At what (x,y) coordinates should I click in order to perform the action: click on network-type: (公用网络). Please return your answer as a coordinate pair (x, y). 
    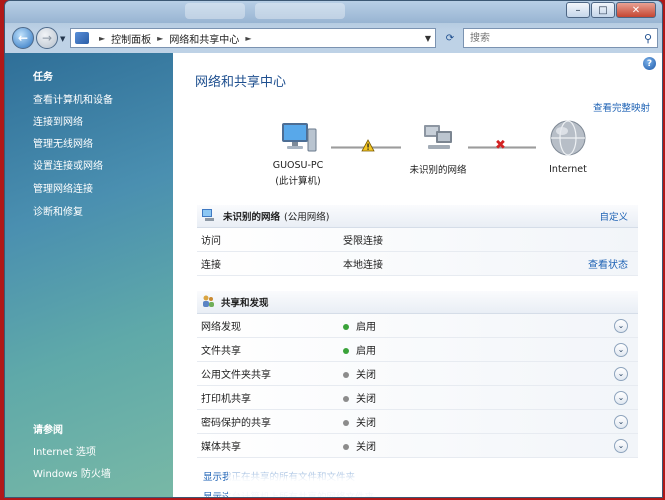
    Looking at the image, I should click on (307, 217).